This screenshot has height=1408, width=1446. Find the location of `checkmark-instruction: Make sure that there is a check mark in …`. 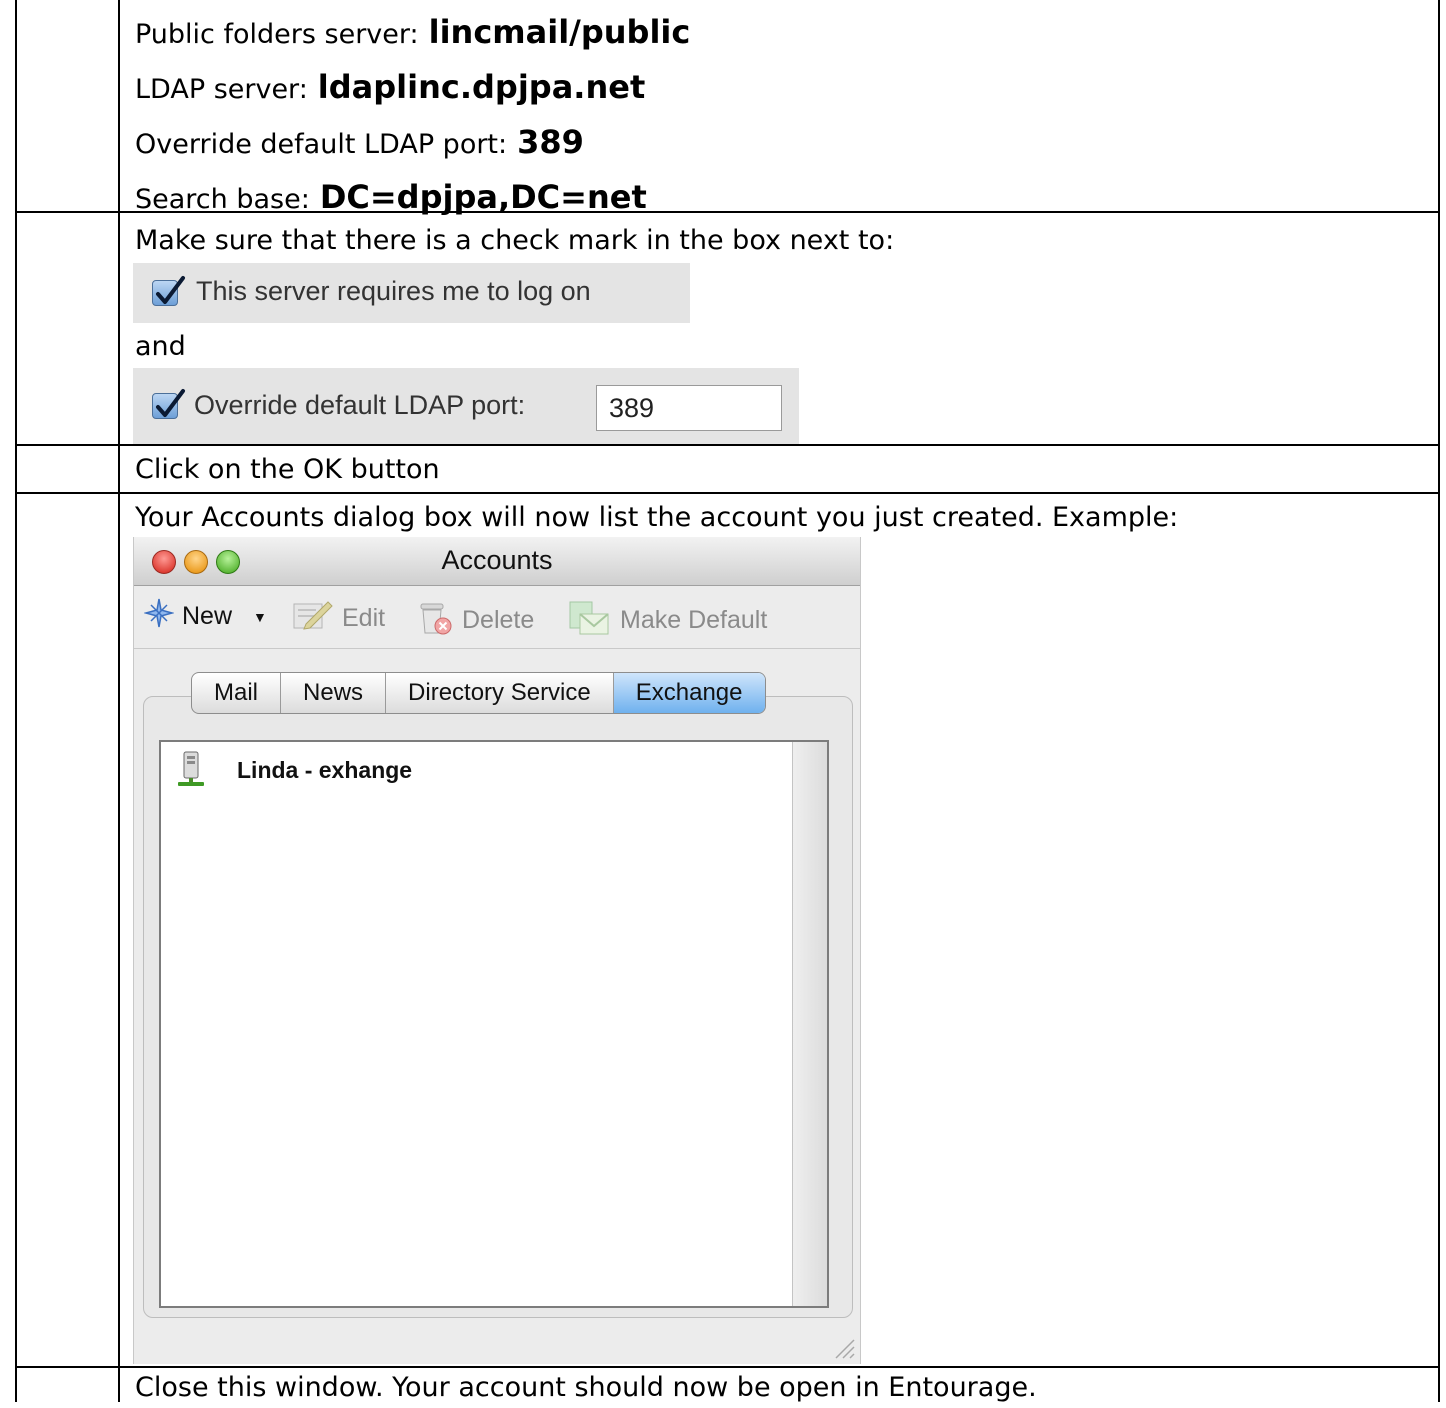

checkmark-instruction: Make sure that there is a check mark in … is located at coordinates (515, 240).